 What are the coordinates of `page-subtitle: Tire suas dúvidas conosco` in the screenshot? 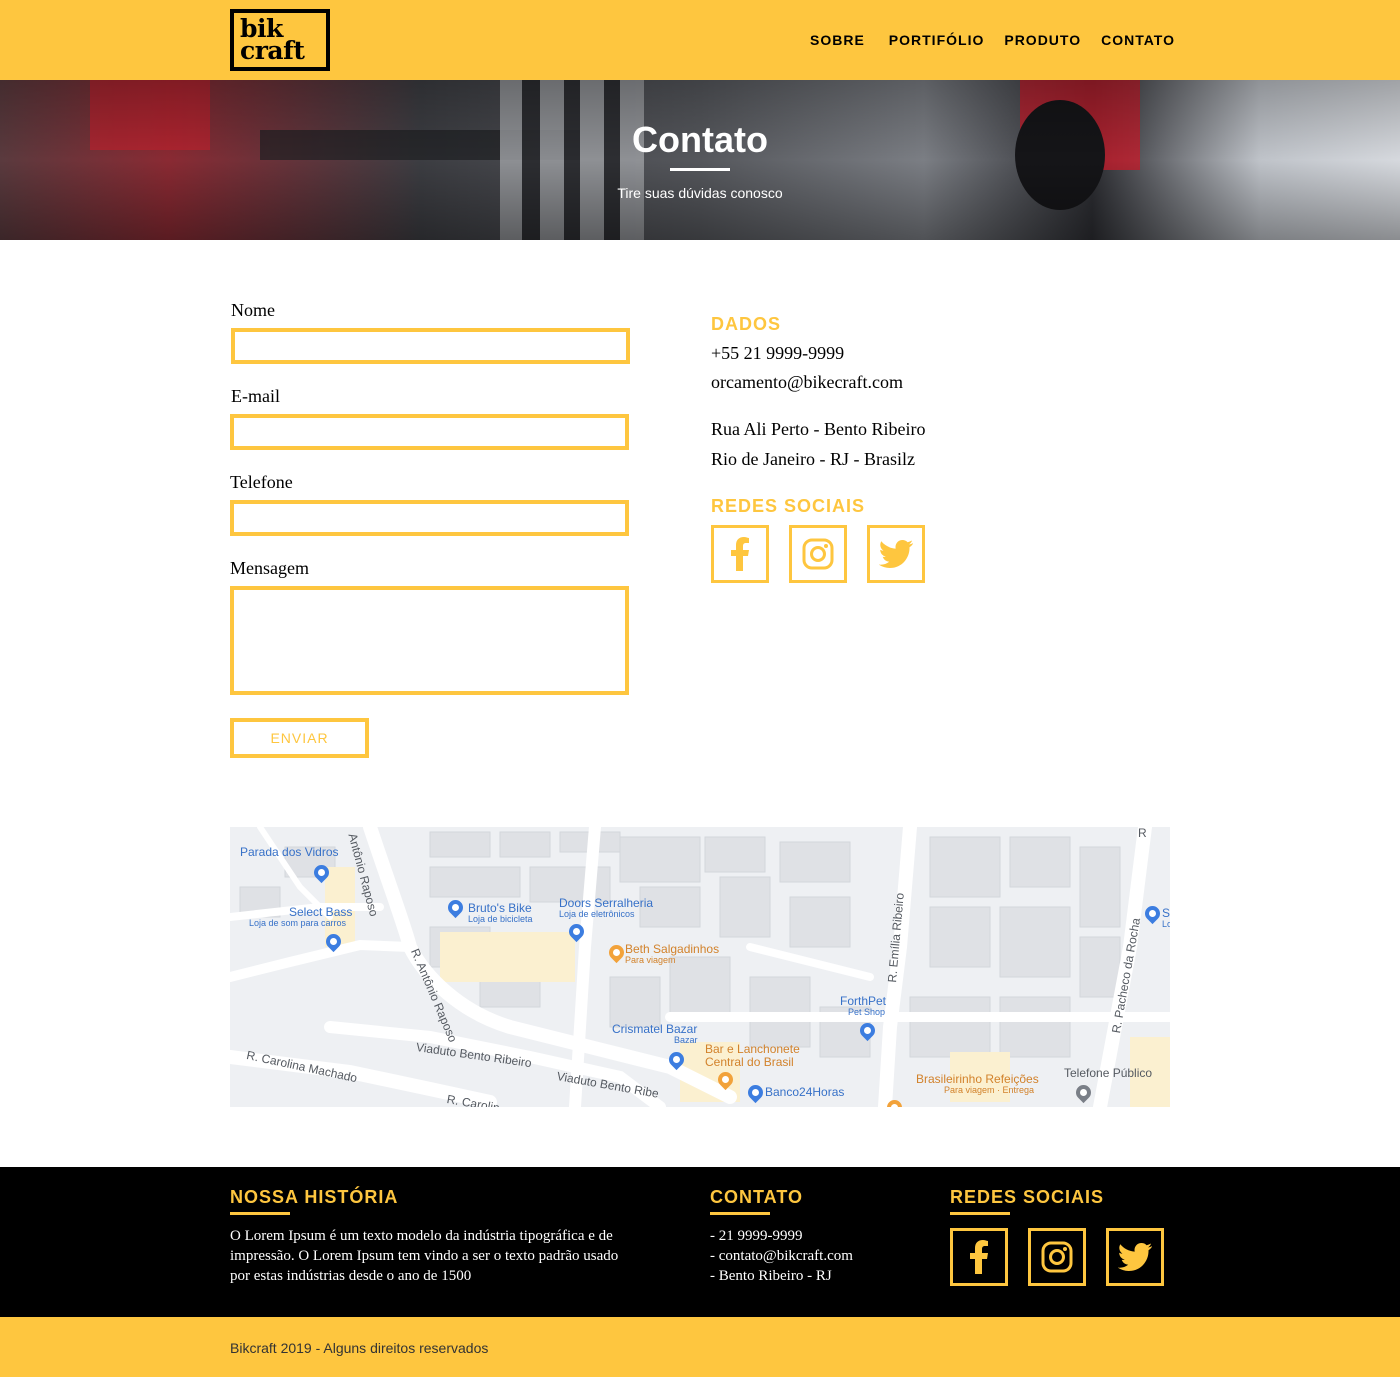 It's located at (700, 193).